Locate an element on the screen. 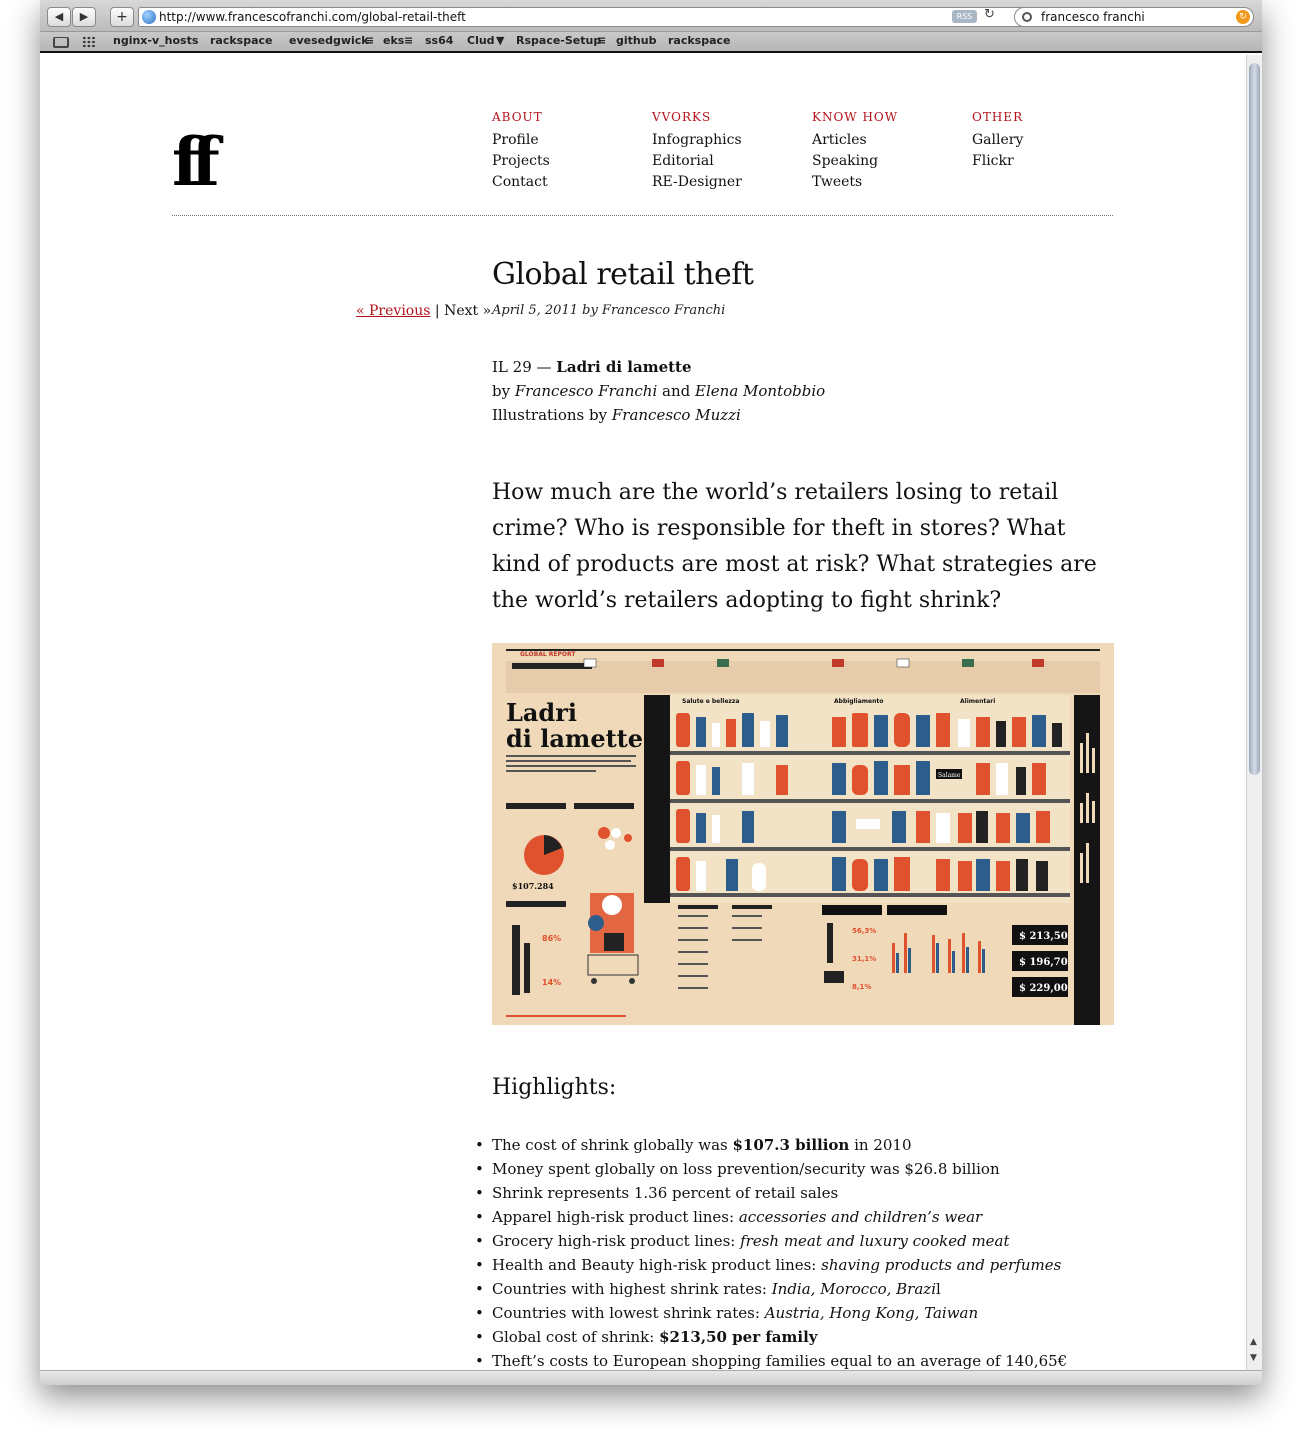  infographic-heading-2: di lamette is located at coordinates (574, 738).